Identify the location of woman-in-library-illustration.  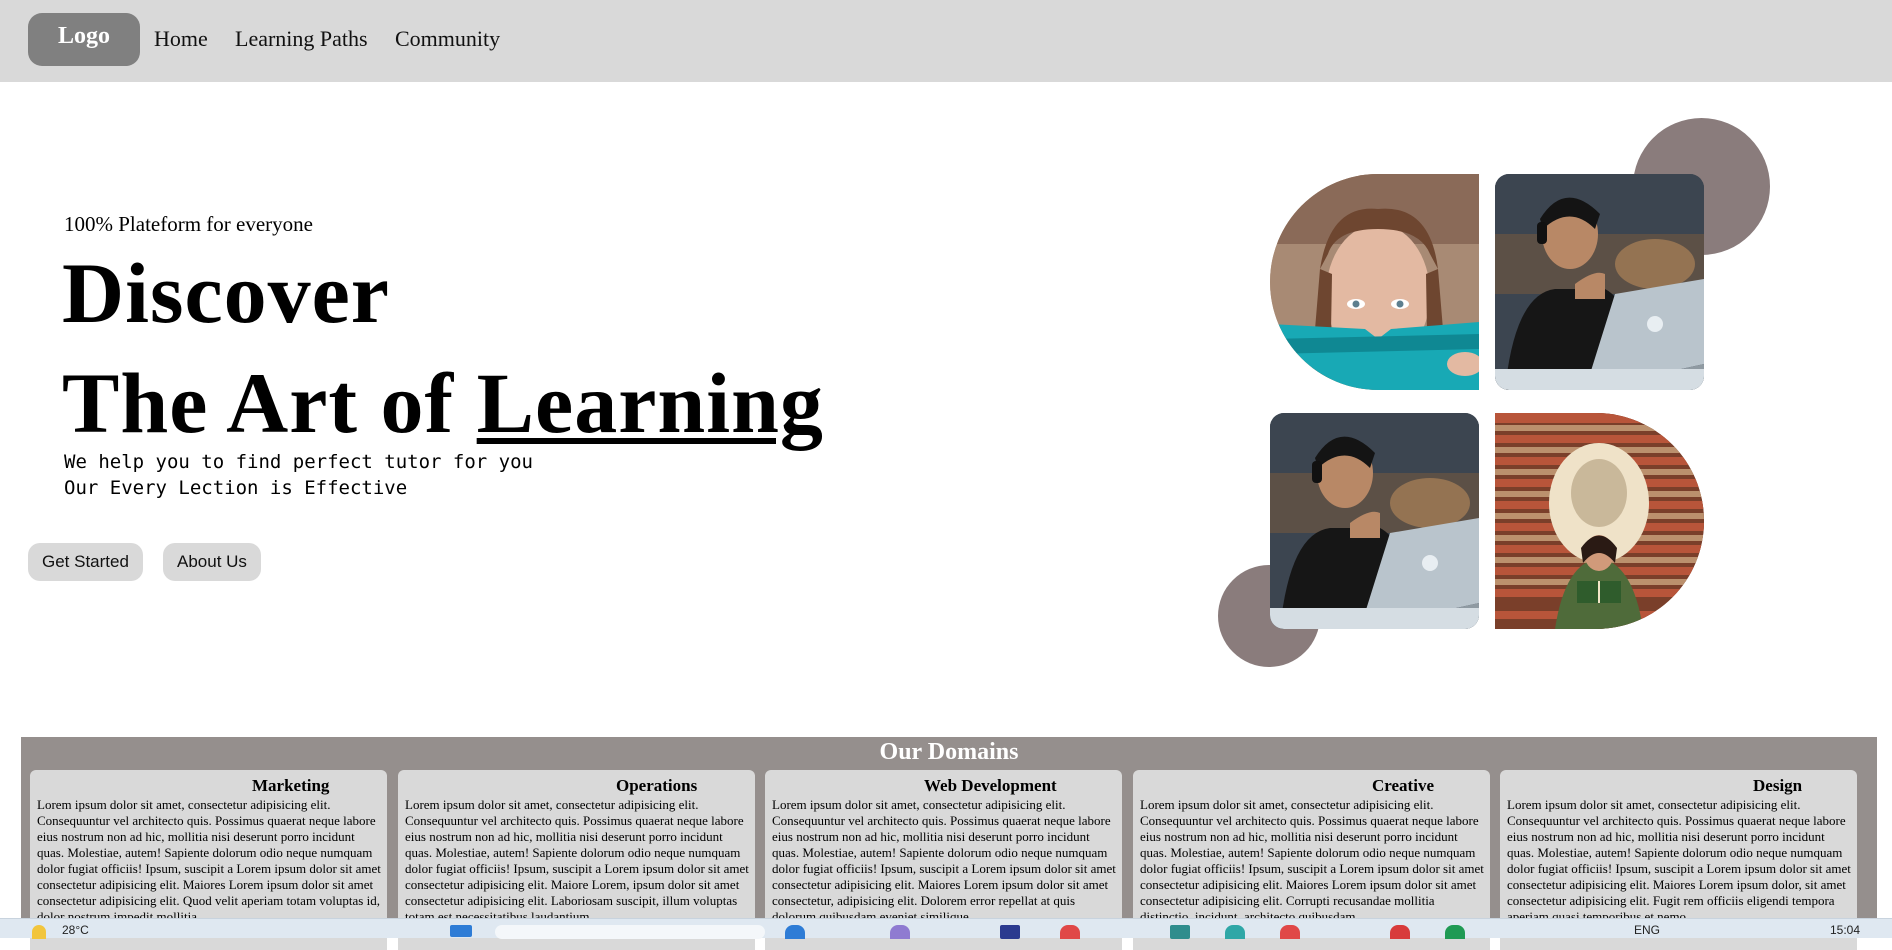
(1599, 521).